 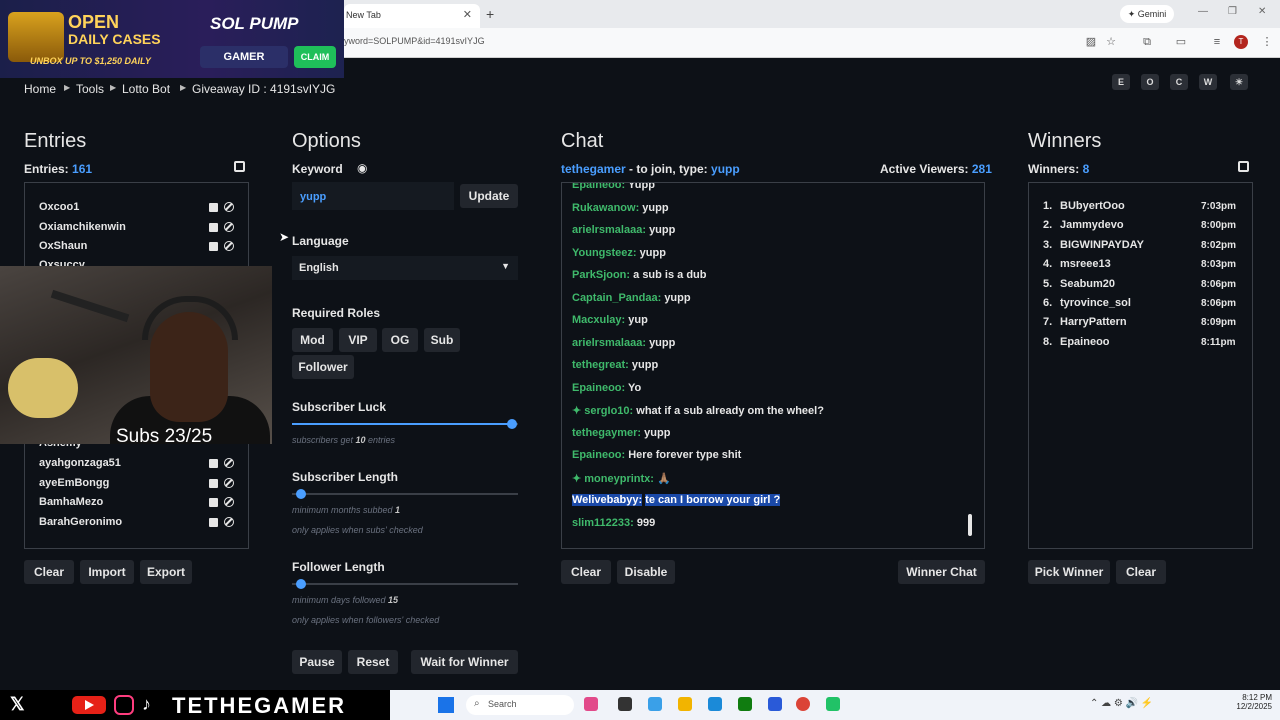 What do you see at coordinates (586, 572) in the screenshot?
I see `chat-clear-button: Clear` at bounding box center [586, 572].